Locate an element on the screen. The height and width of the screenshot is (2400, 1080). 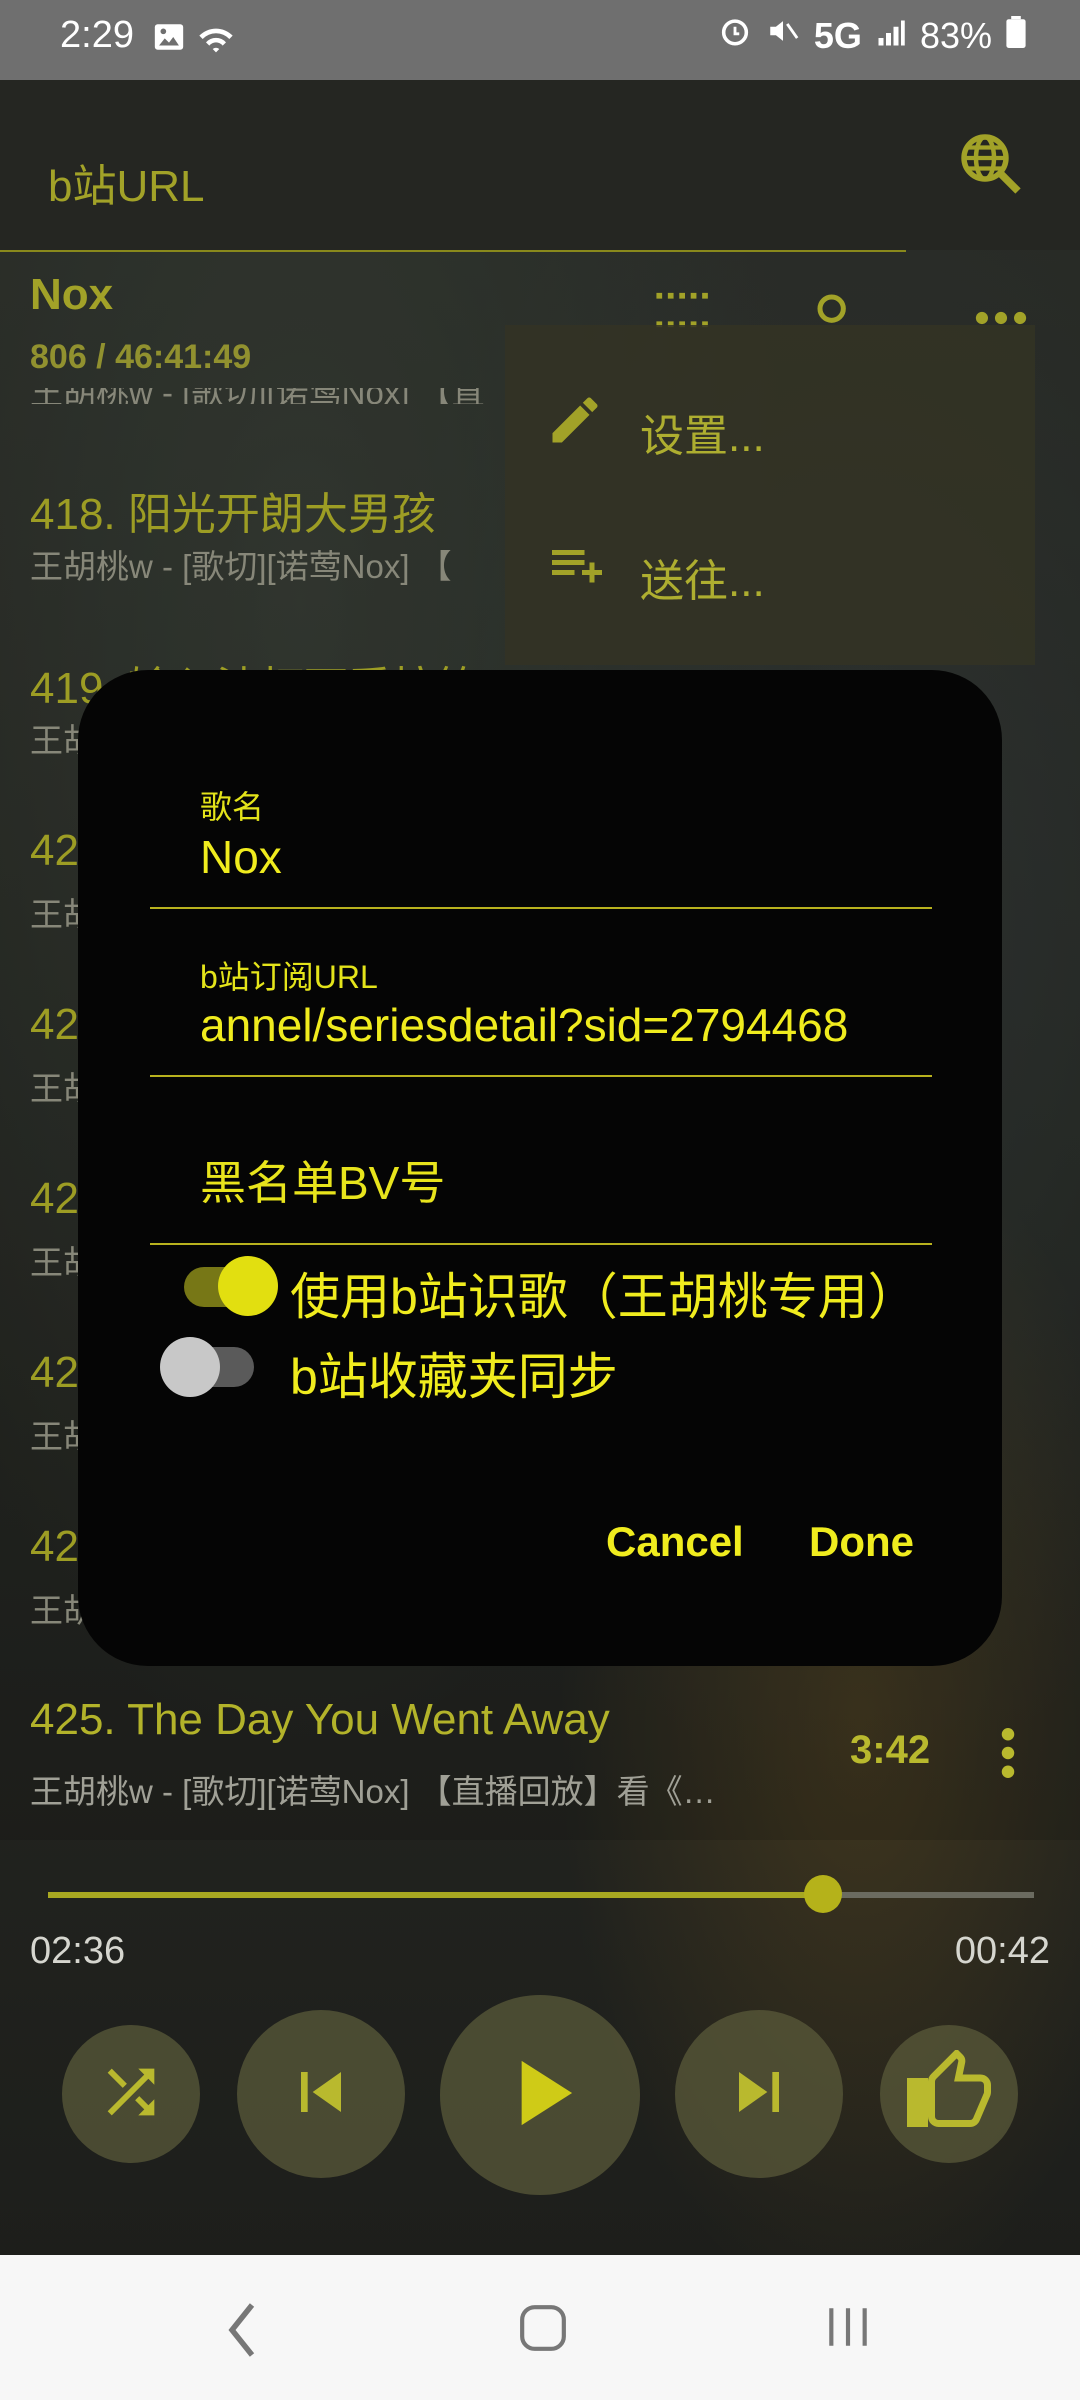
url-label: b站订阅URL is located at coordinates (289, 977).